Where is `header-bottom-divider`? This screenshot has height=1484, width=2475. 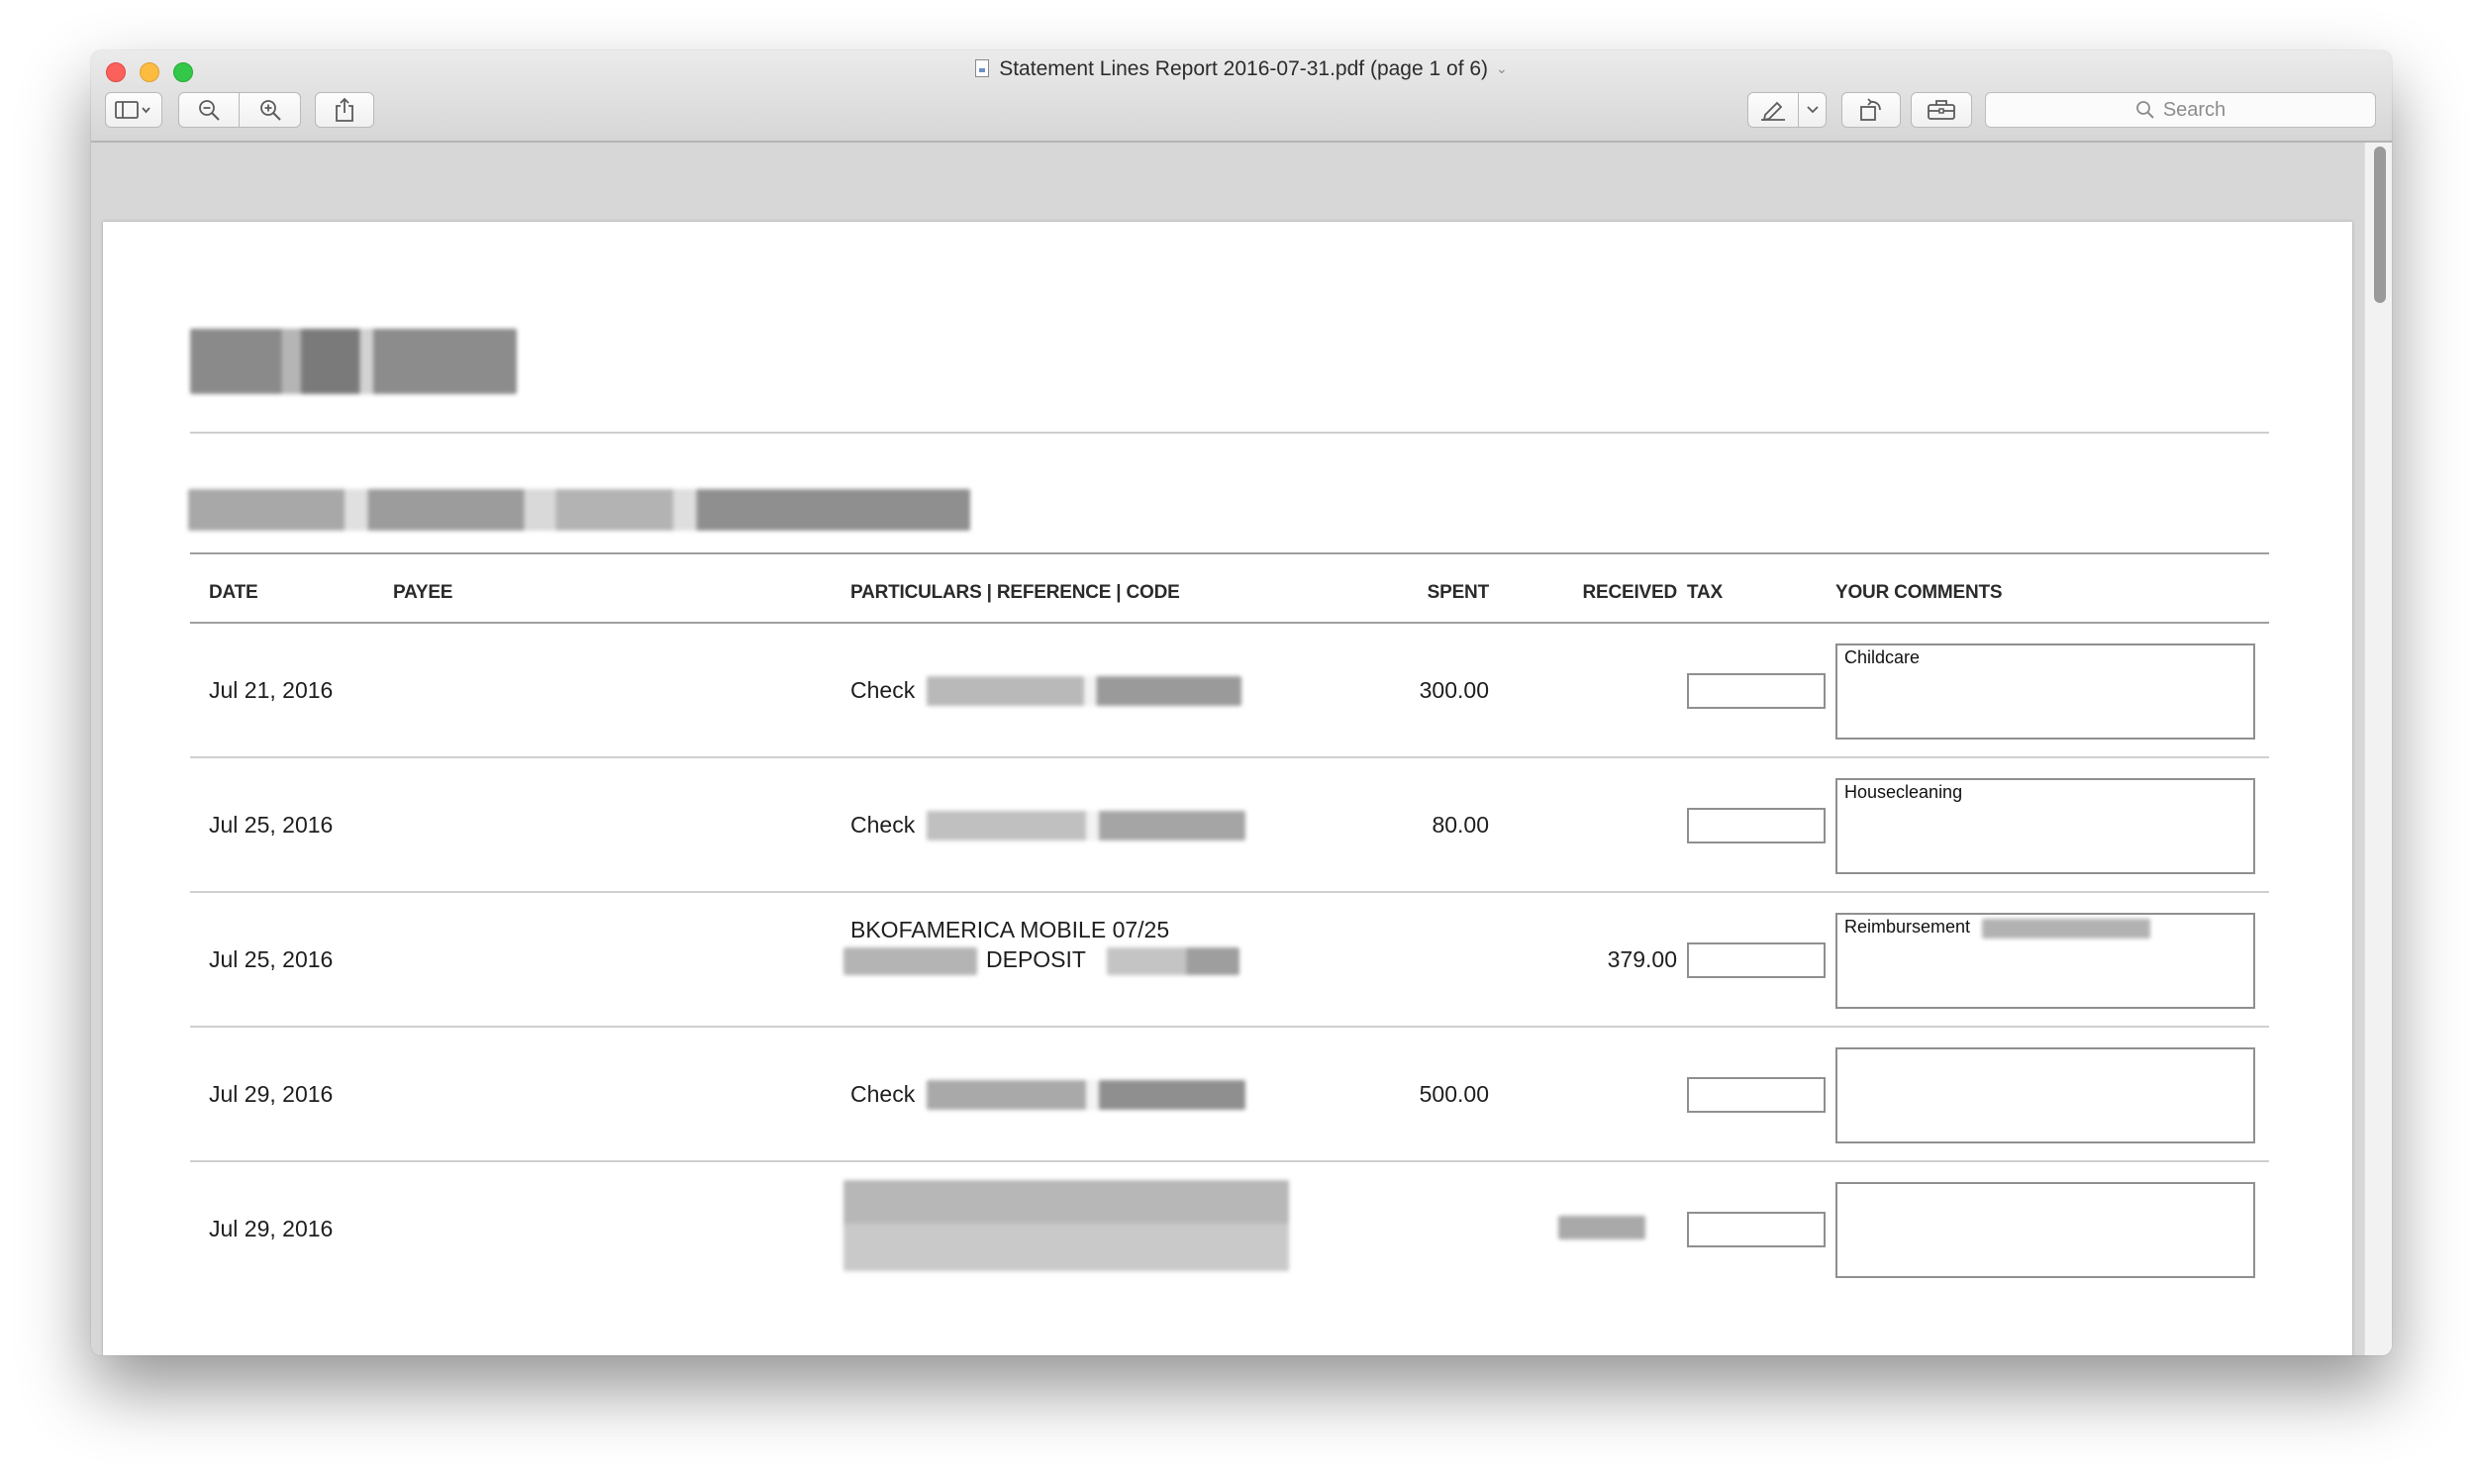 header-bottom-divider is located at coordinates (1229, 623).